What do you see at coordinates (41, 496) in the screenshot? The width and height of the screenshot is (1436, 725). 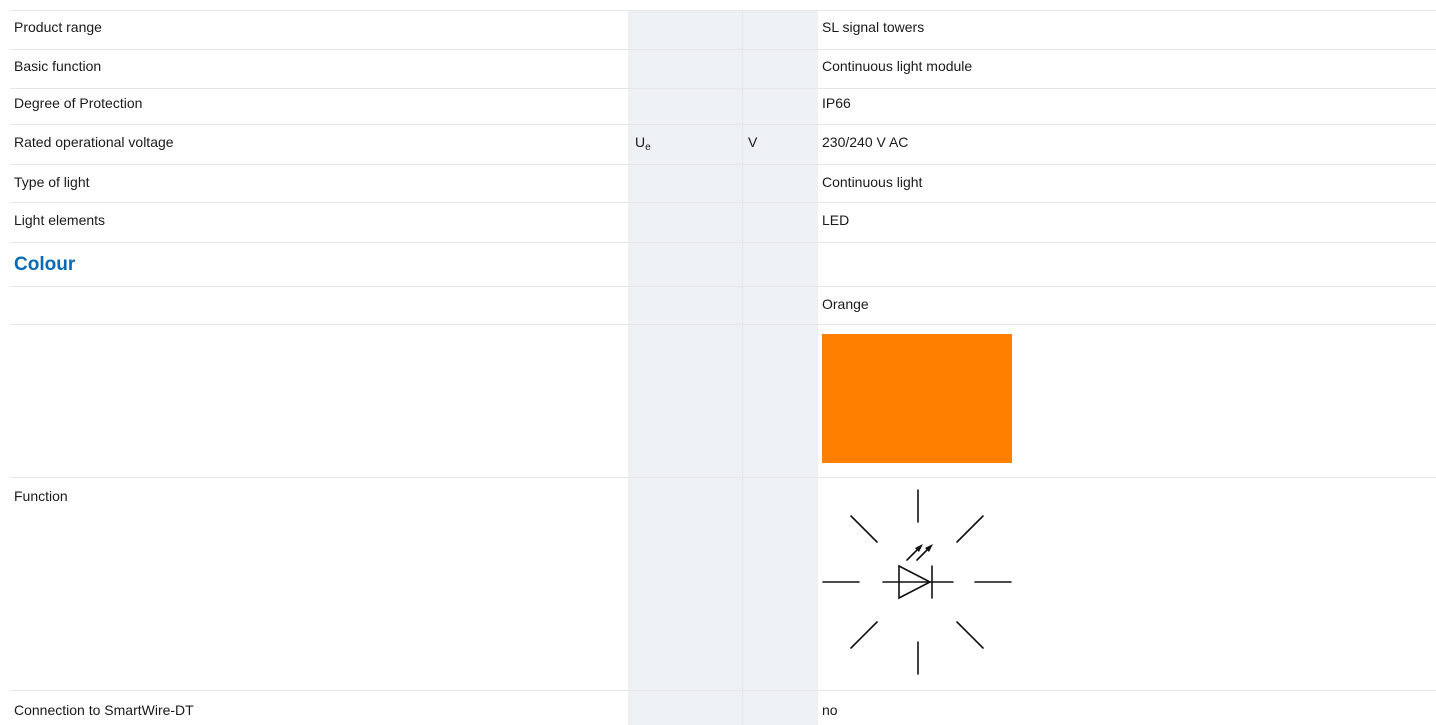 I see `row-label: Function` at bounding box center [41, 496].